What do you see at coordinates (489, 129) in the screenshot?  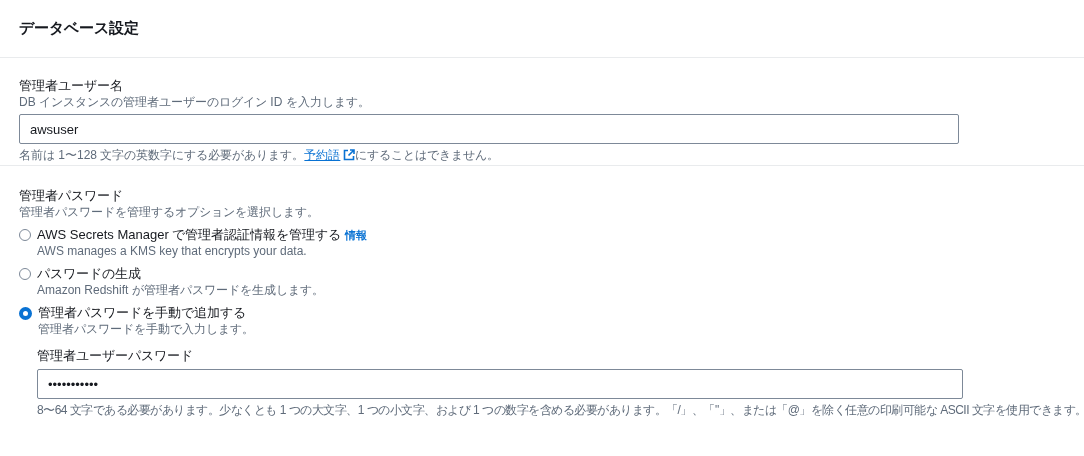 I see `username-field: awsuser` at bounding box center [489, 129].